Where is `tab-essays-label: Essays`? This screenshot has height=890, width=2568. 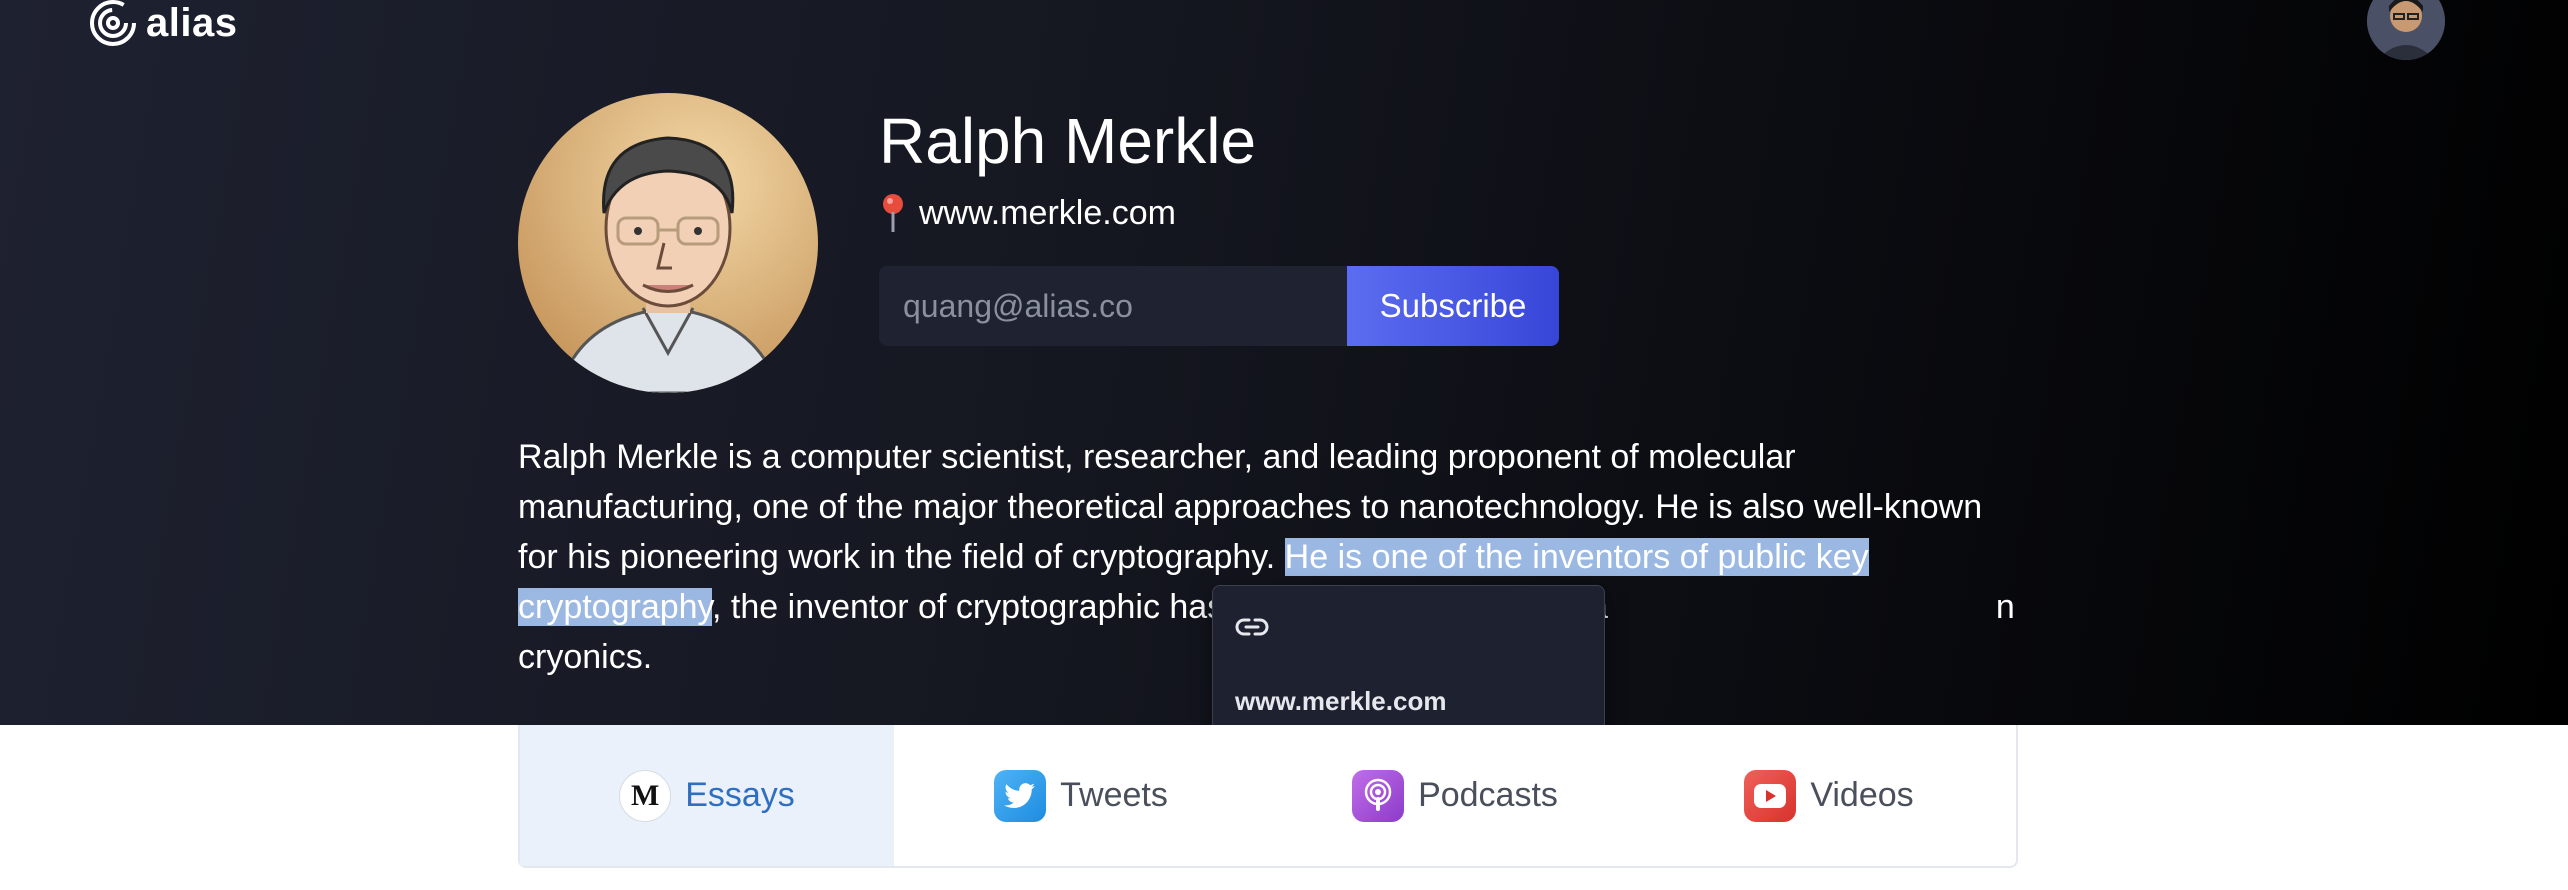 tab-essays-label: Essays is located at coordinates (740, 795).